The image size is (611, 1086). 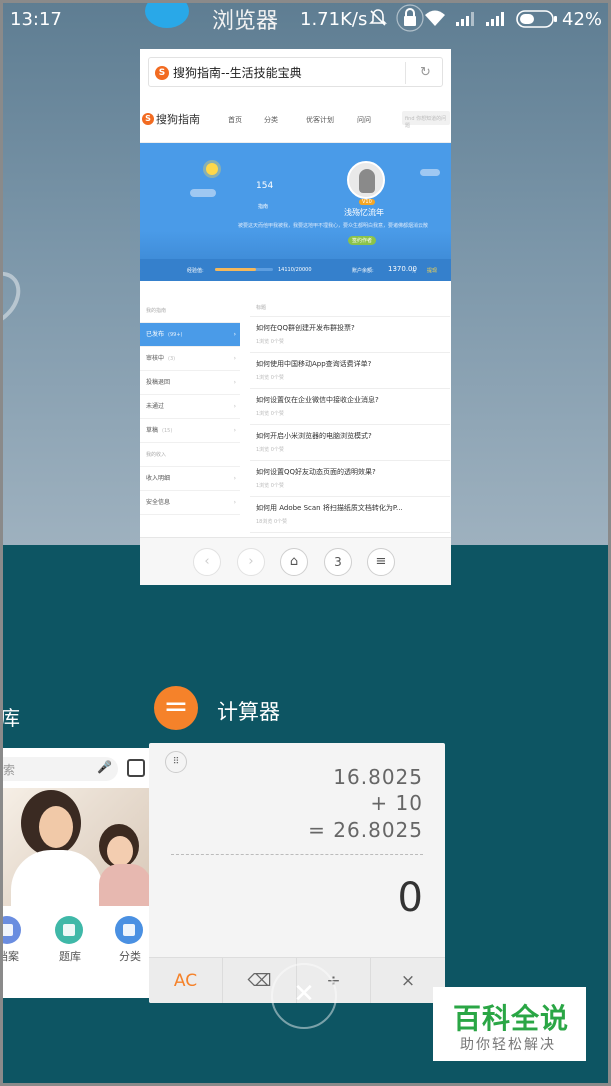 What do you see at coordinates (158, 502) in the screenshot?
I see `menu-item-label: 安全信息` at bounding box center [158, 502].